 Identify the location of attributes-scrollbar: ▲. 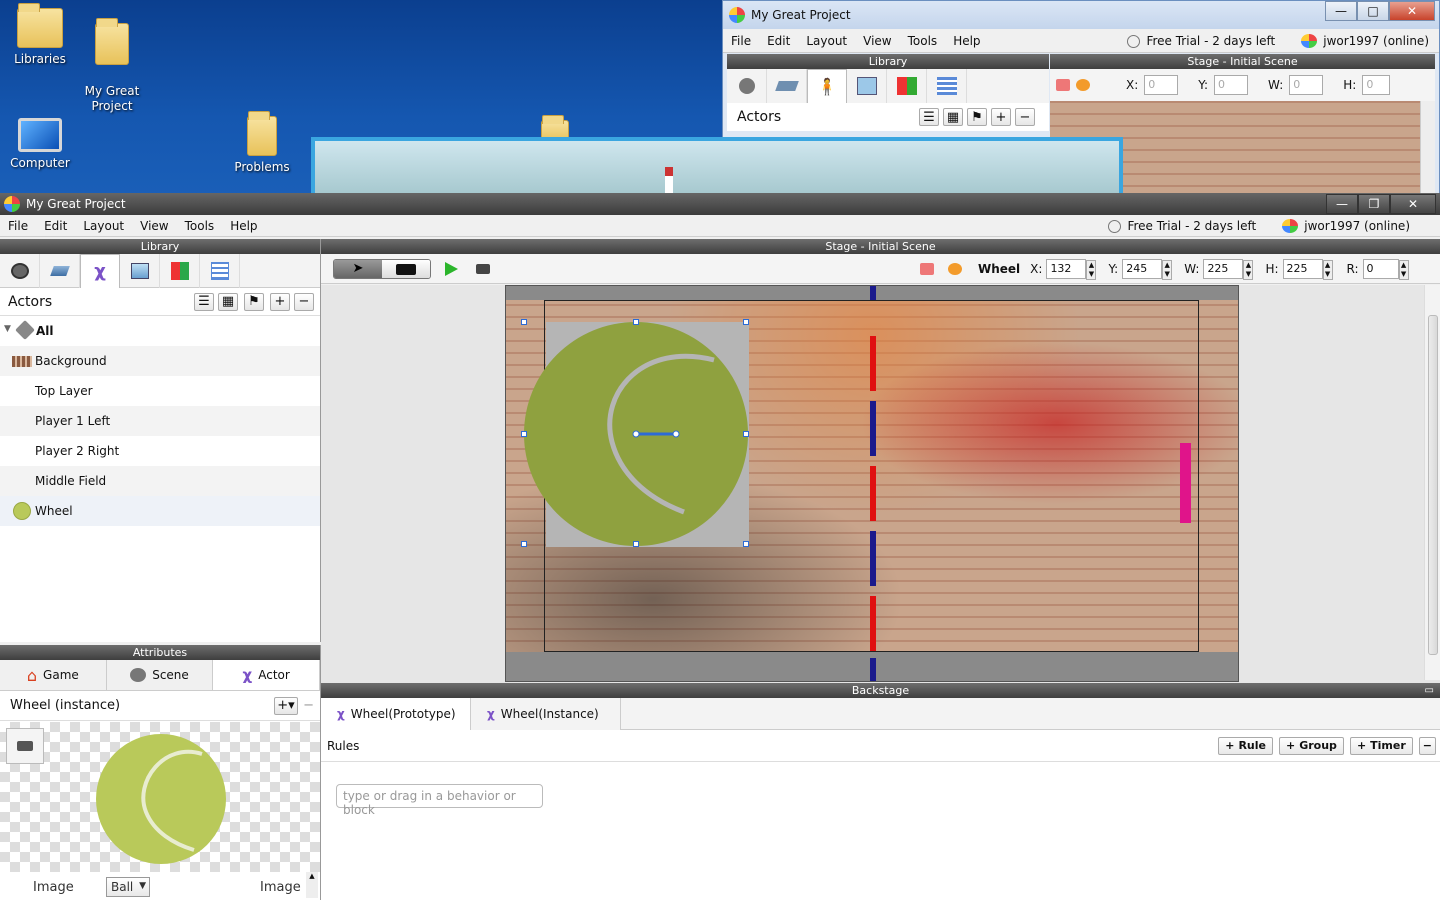
(312, 885).